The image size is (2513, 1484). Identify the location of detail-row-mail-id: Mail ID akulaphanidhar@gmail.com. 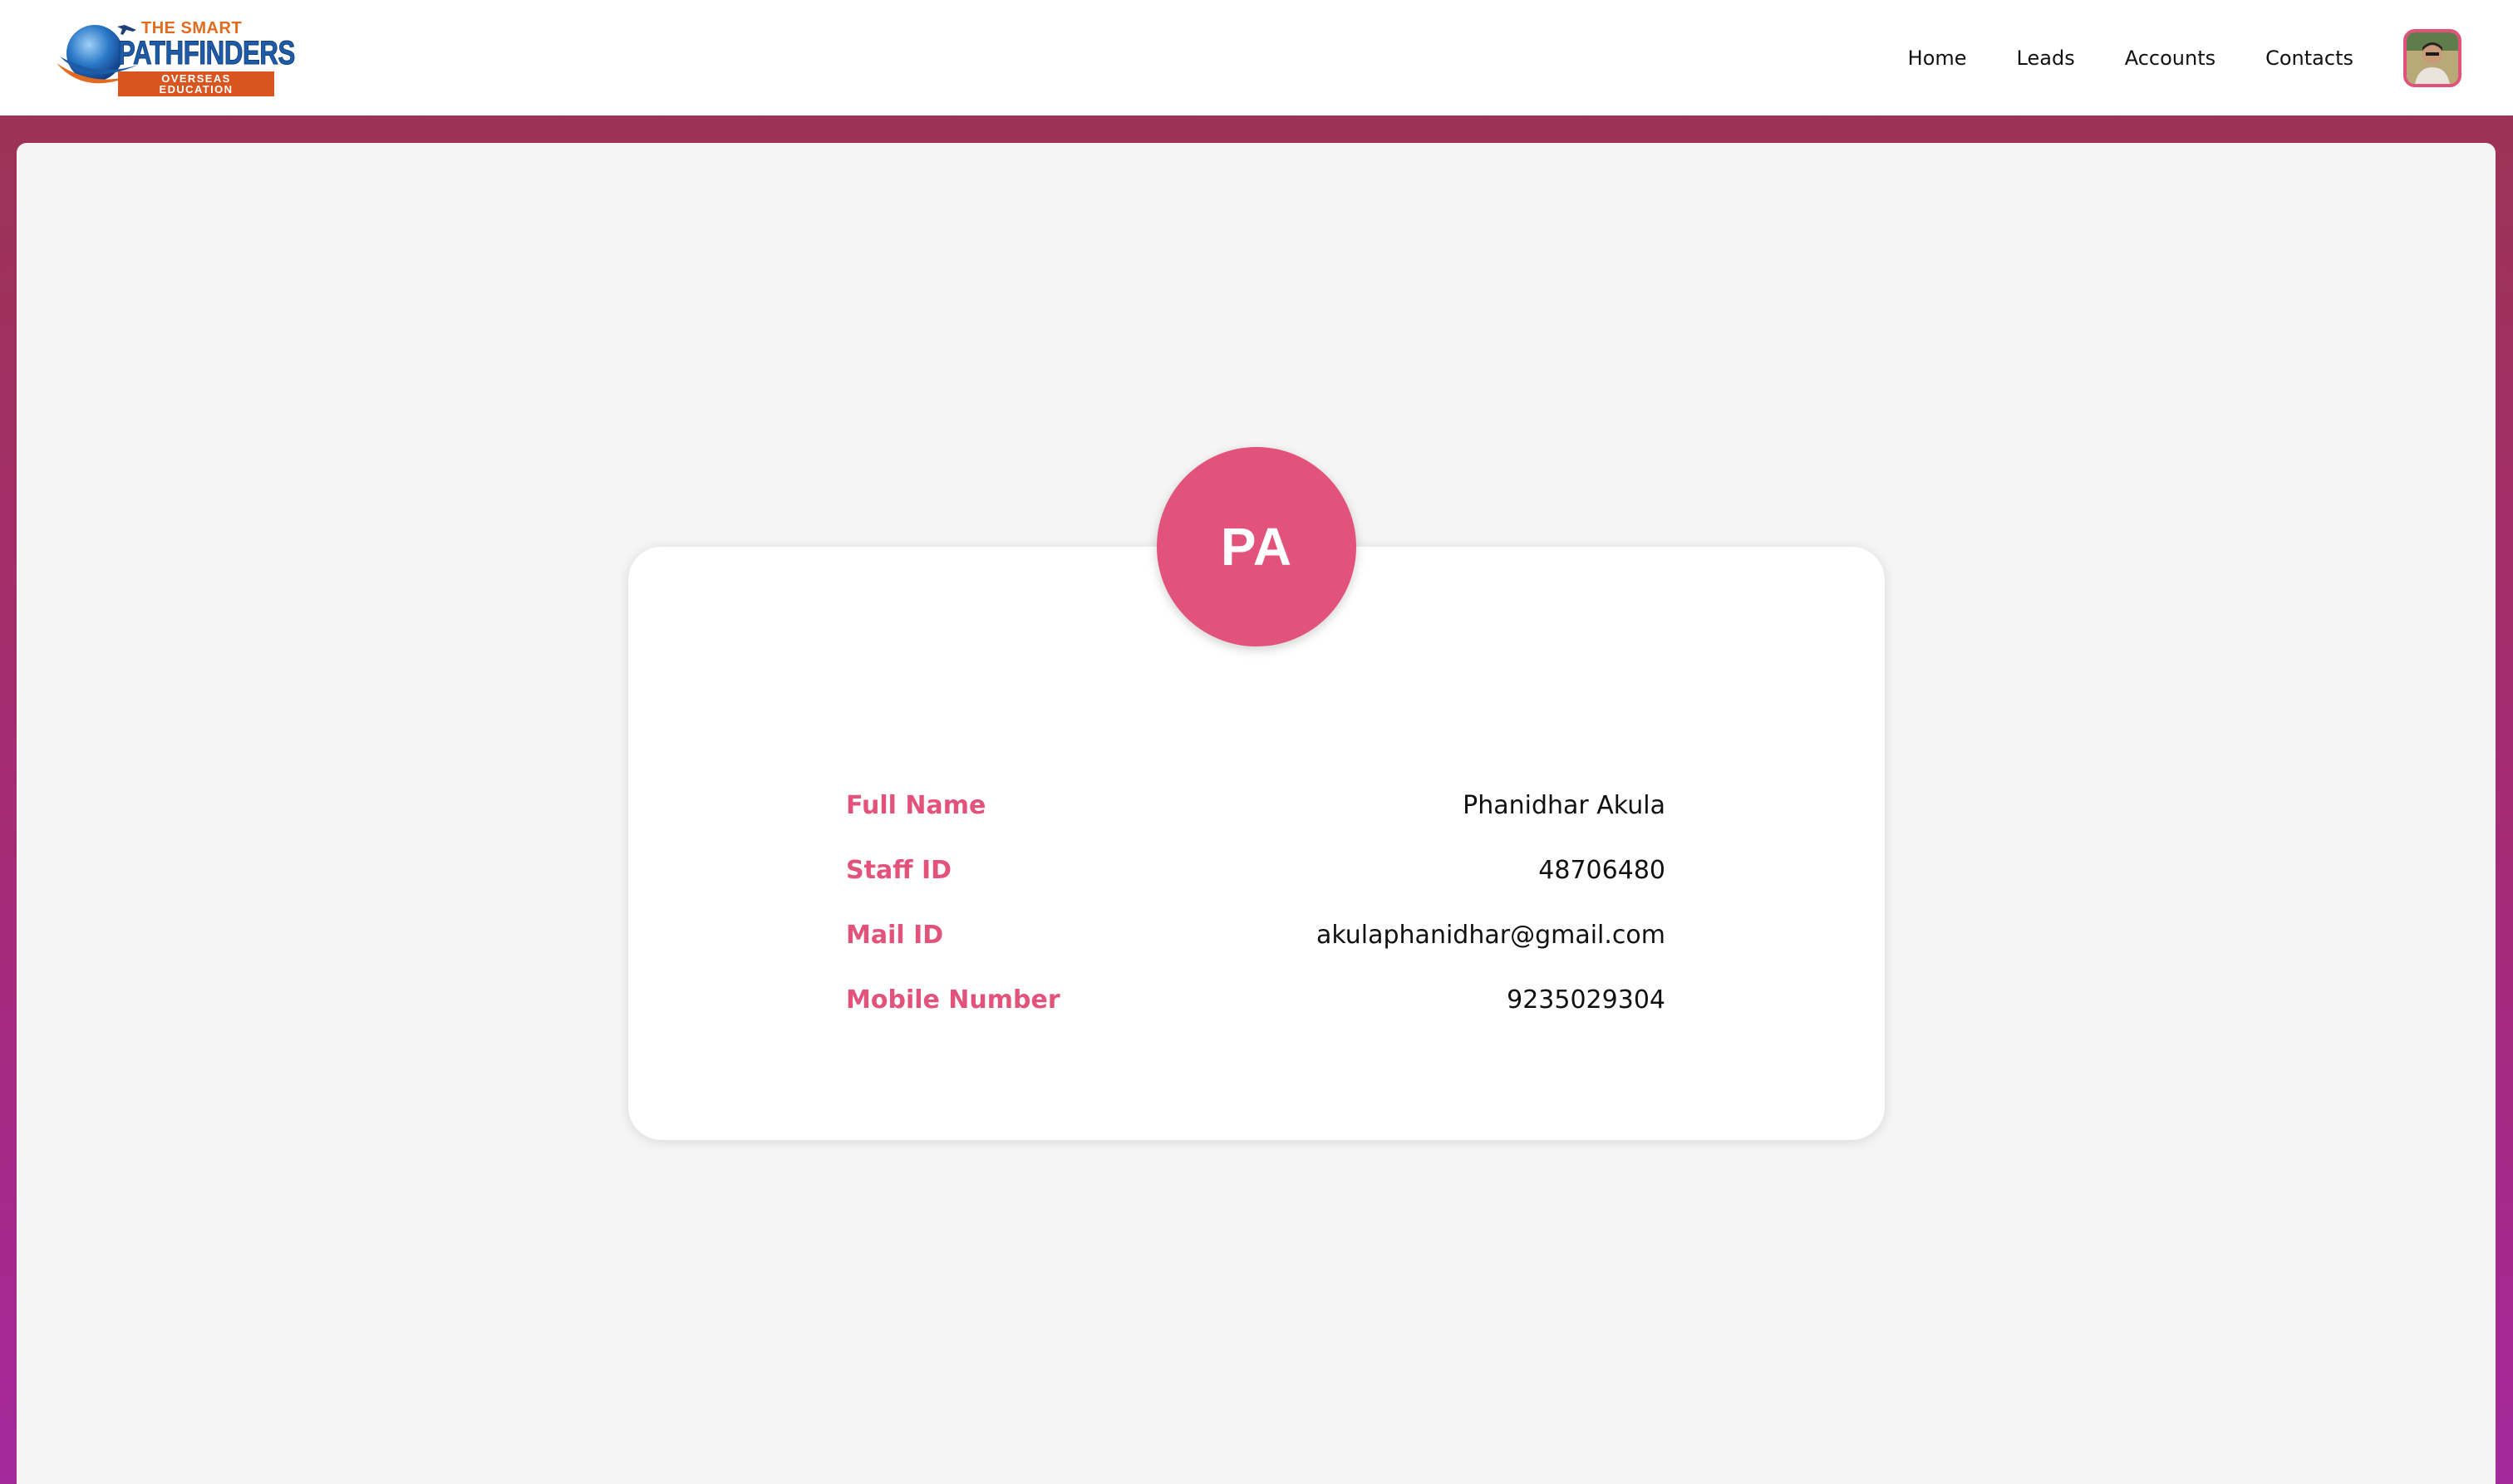
(1255, 934).